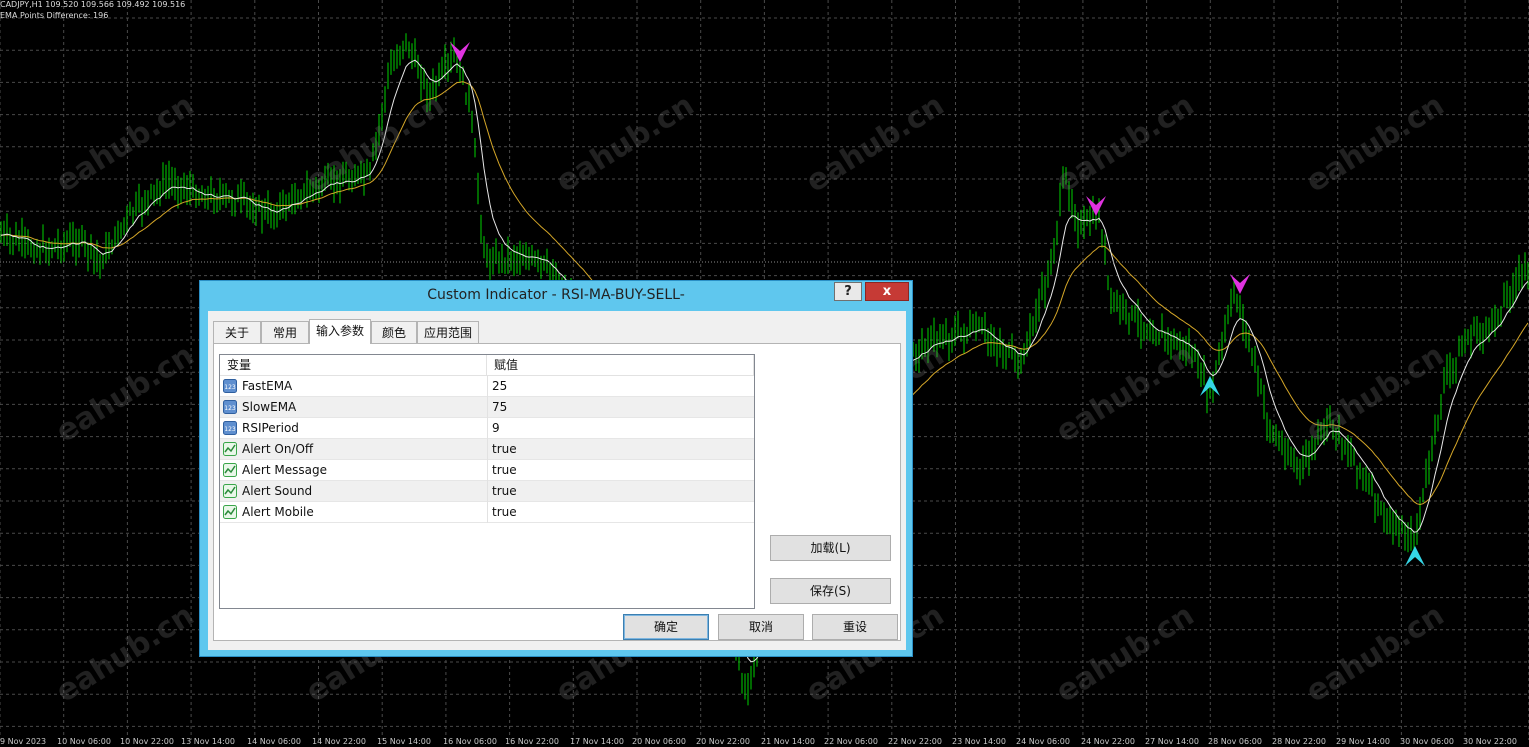 The image size is (1529, 747). Describe the element at coordinates (147, 741) in the screenshot. I see `time-axis-label: 10 Nov 22:00` at that location.